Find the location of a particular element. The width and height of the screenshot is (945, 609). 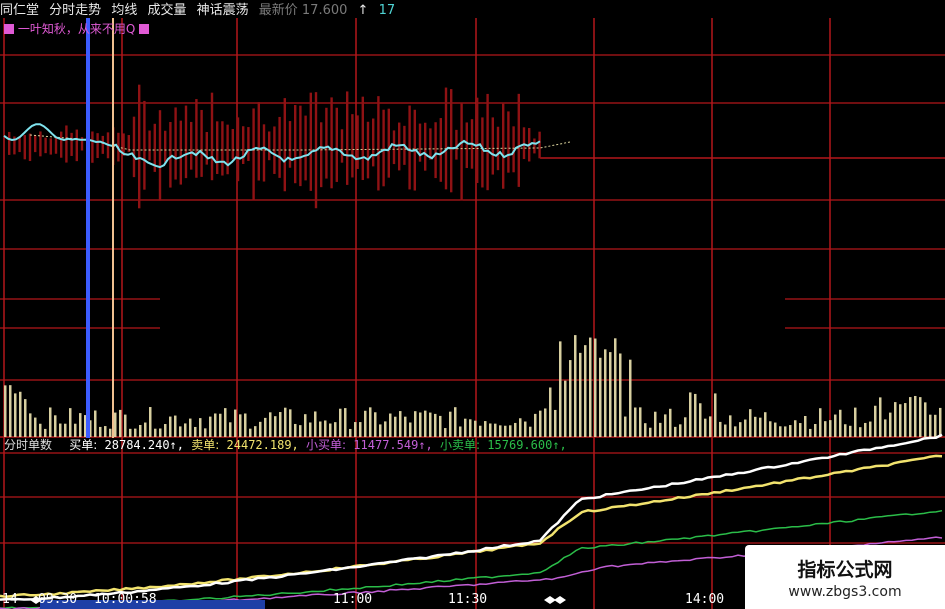

time-label: 10:00:58 is located at coordinates (125, 599).